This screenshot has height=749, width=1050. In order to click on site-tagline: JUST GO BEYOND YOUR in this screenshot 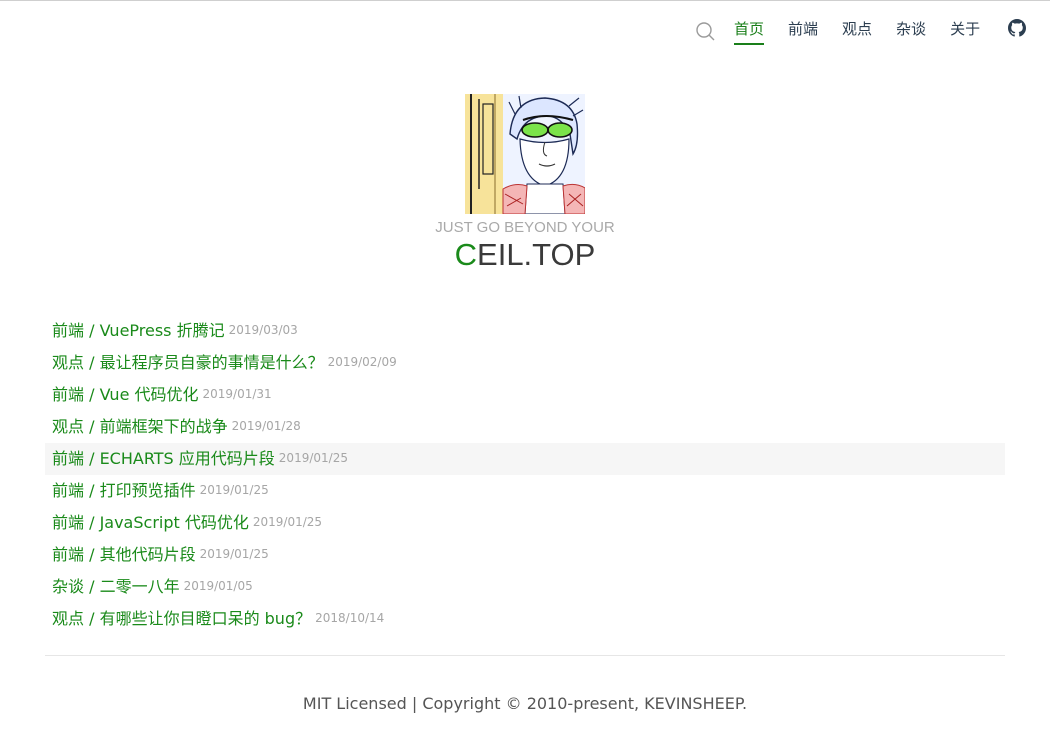, I will do `click(525, 227)`.